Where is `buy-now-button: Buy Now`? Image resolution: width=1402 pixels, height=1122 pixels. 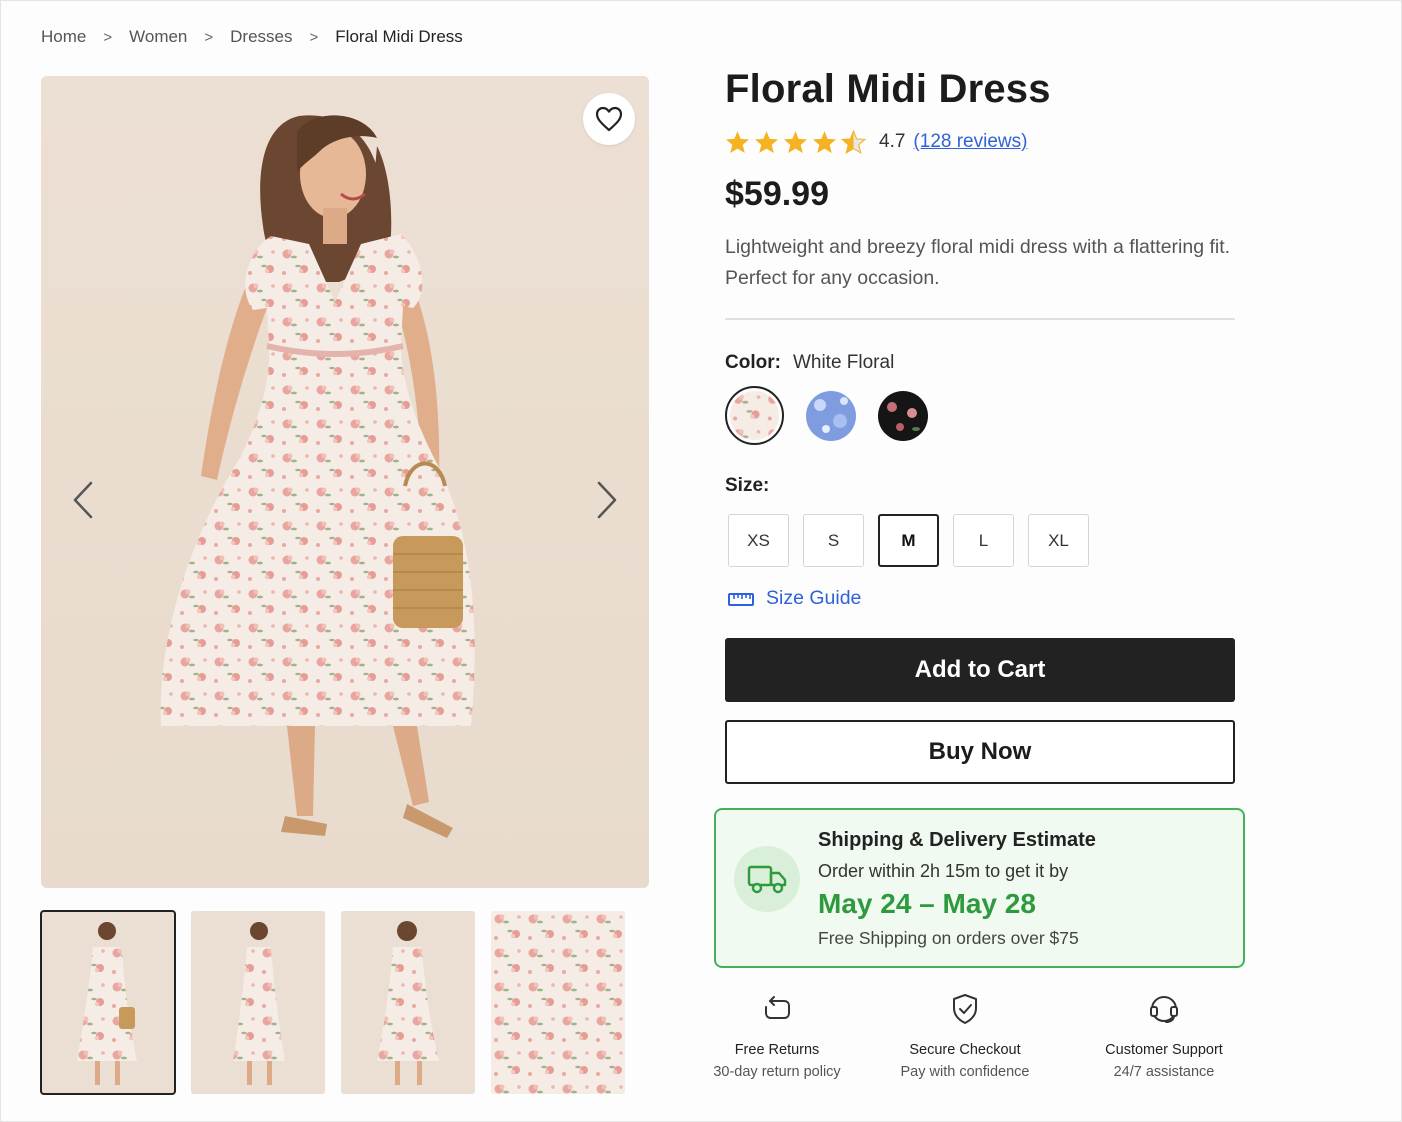
buy-now-button: Buy Now is located at coordinates (980, 752).